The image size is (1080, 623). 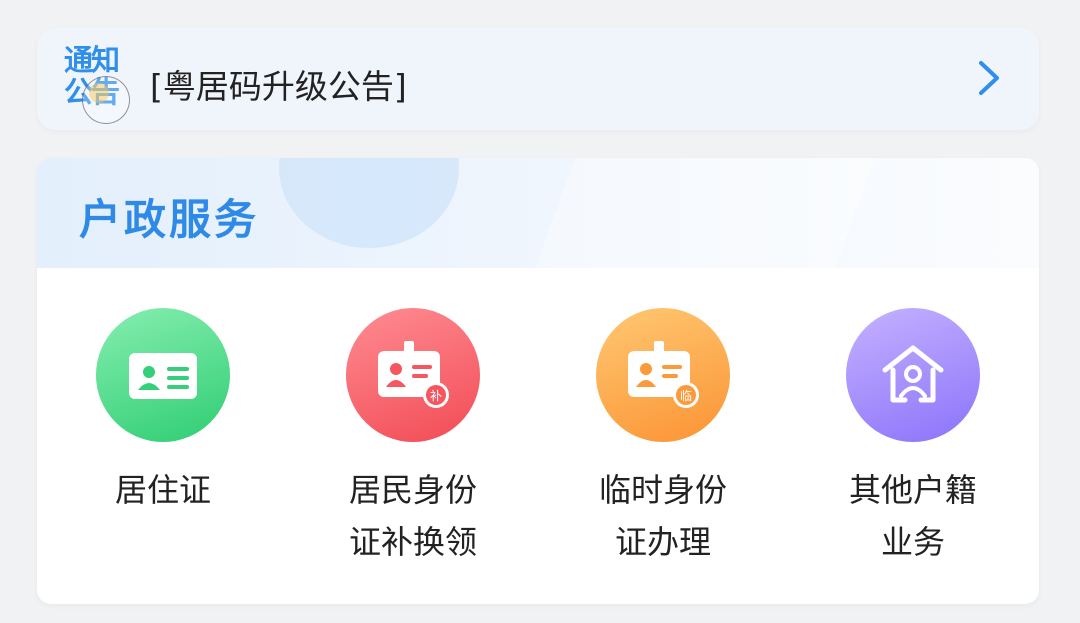 What do you see at coordinates (412, 490) in the screenshot?
I see `service-label-line1: 居民身份` at bounding box center [412, 490].